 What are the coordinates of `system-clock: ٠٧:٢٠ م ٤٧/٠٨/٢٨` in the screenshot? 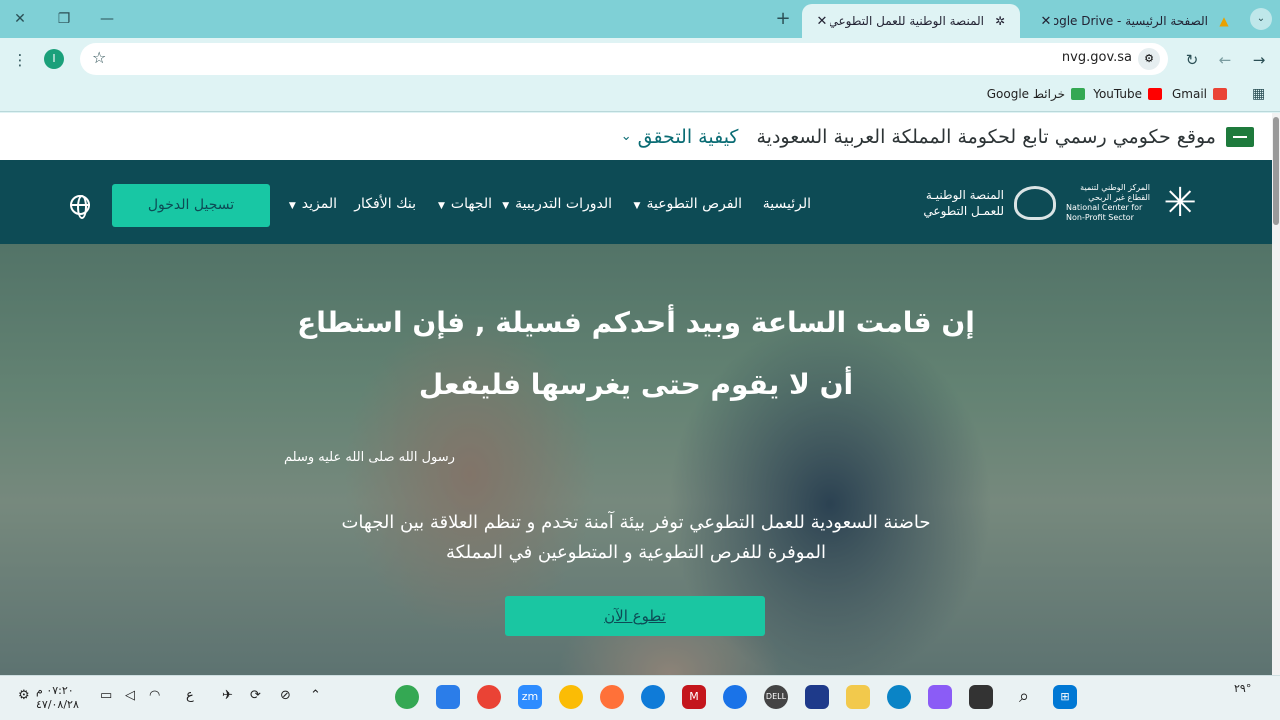 It's located at (57, 698).